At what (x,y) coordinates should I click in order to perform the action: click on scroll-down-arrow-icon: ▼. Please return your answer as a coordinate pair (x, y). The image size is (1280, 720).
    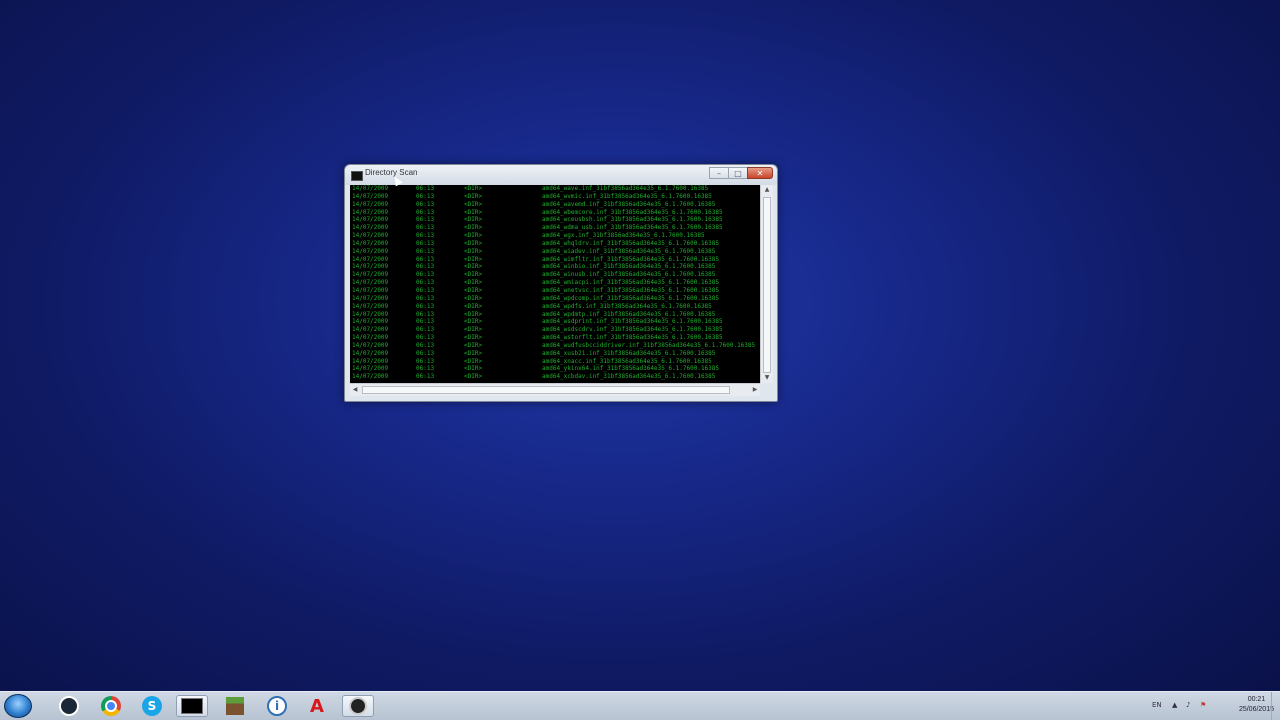
    Looking at the image, I should click on (767, 378).